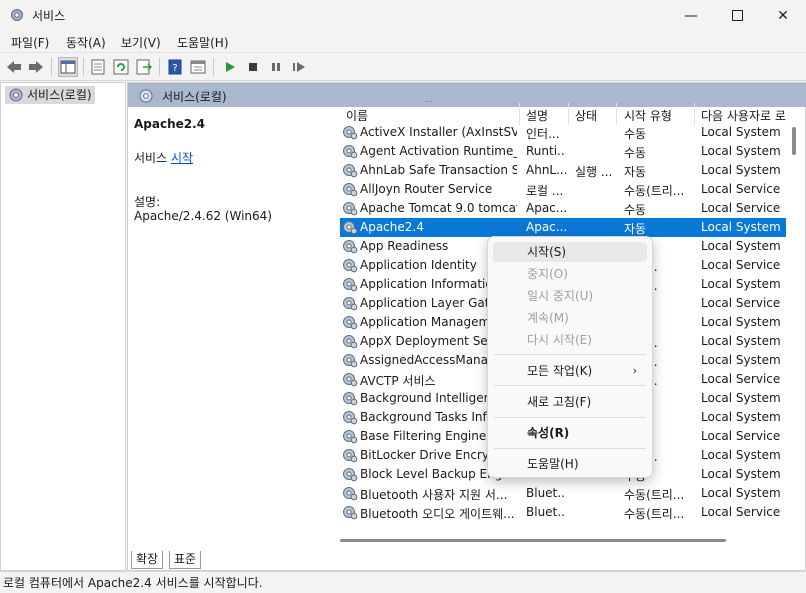 This screenshot has height=593, width=806. I want to click on table-row: Apache2.4 Apac... 자동 Local System, so click(563, 227).